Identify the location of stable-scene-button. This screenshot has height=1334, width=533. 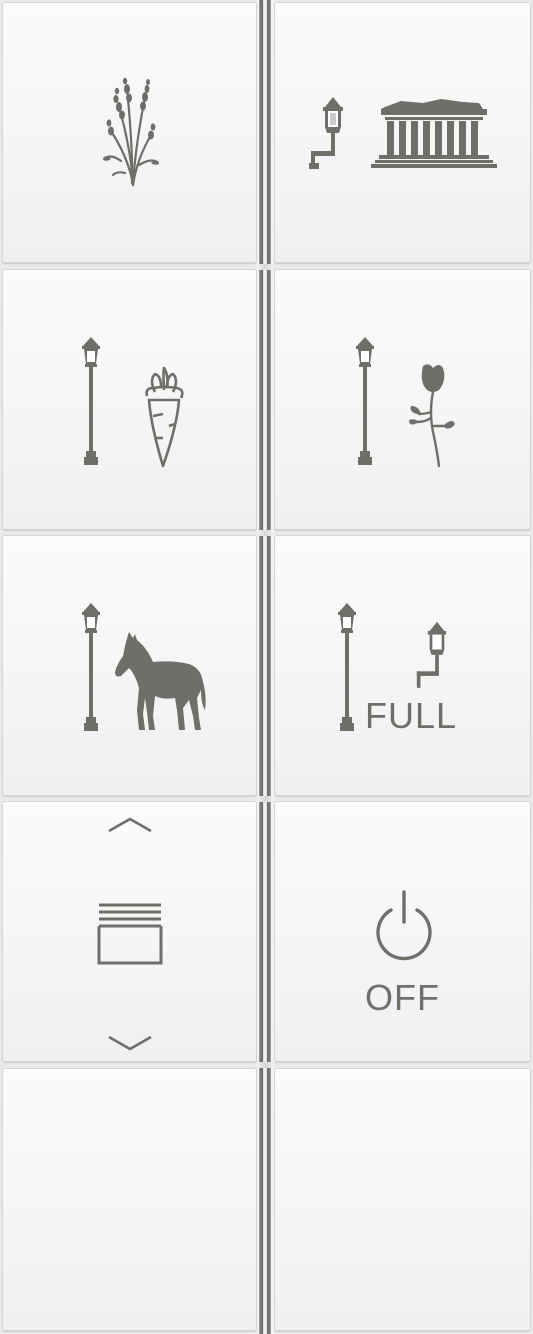
(129, 665).